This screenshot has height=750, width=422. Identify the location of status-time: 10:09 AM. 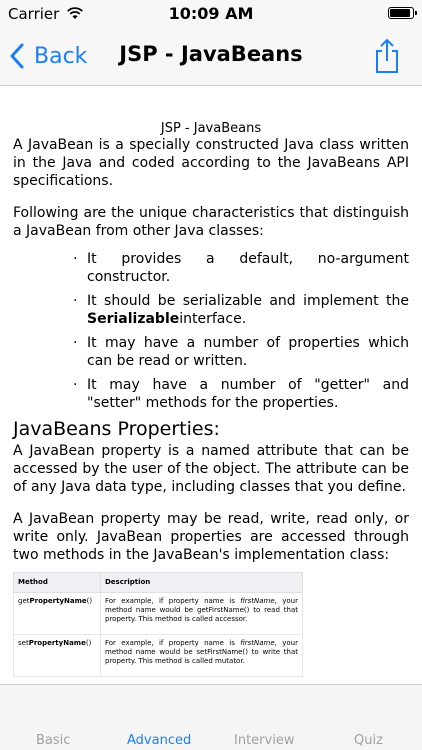
(211, 13).